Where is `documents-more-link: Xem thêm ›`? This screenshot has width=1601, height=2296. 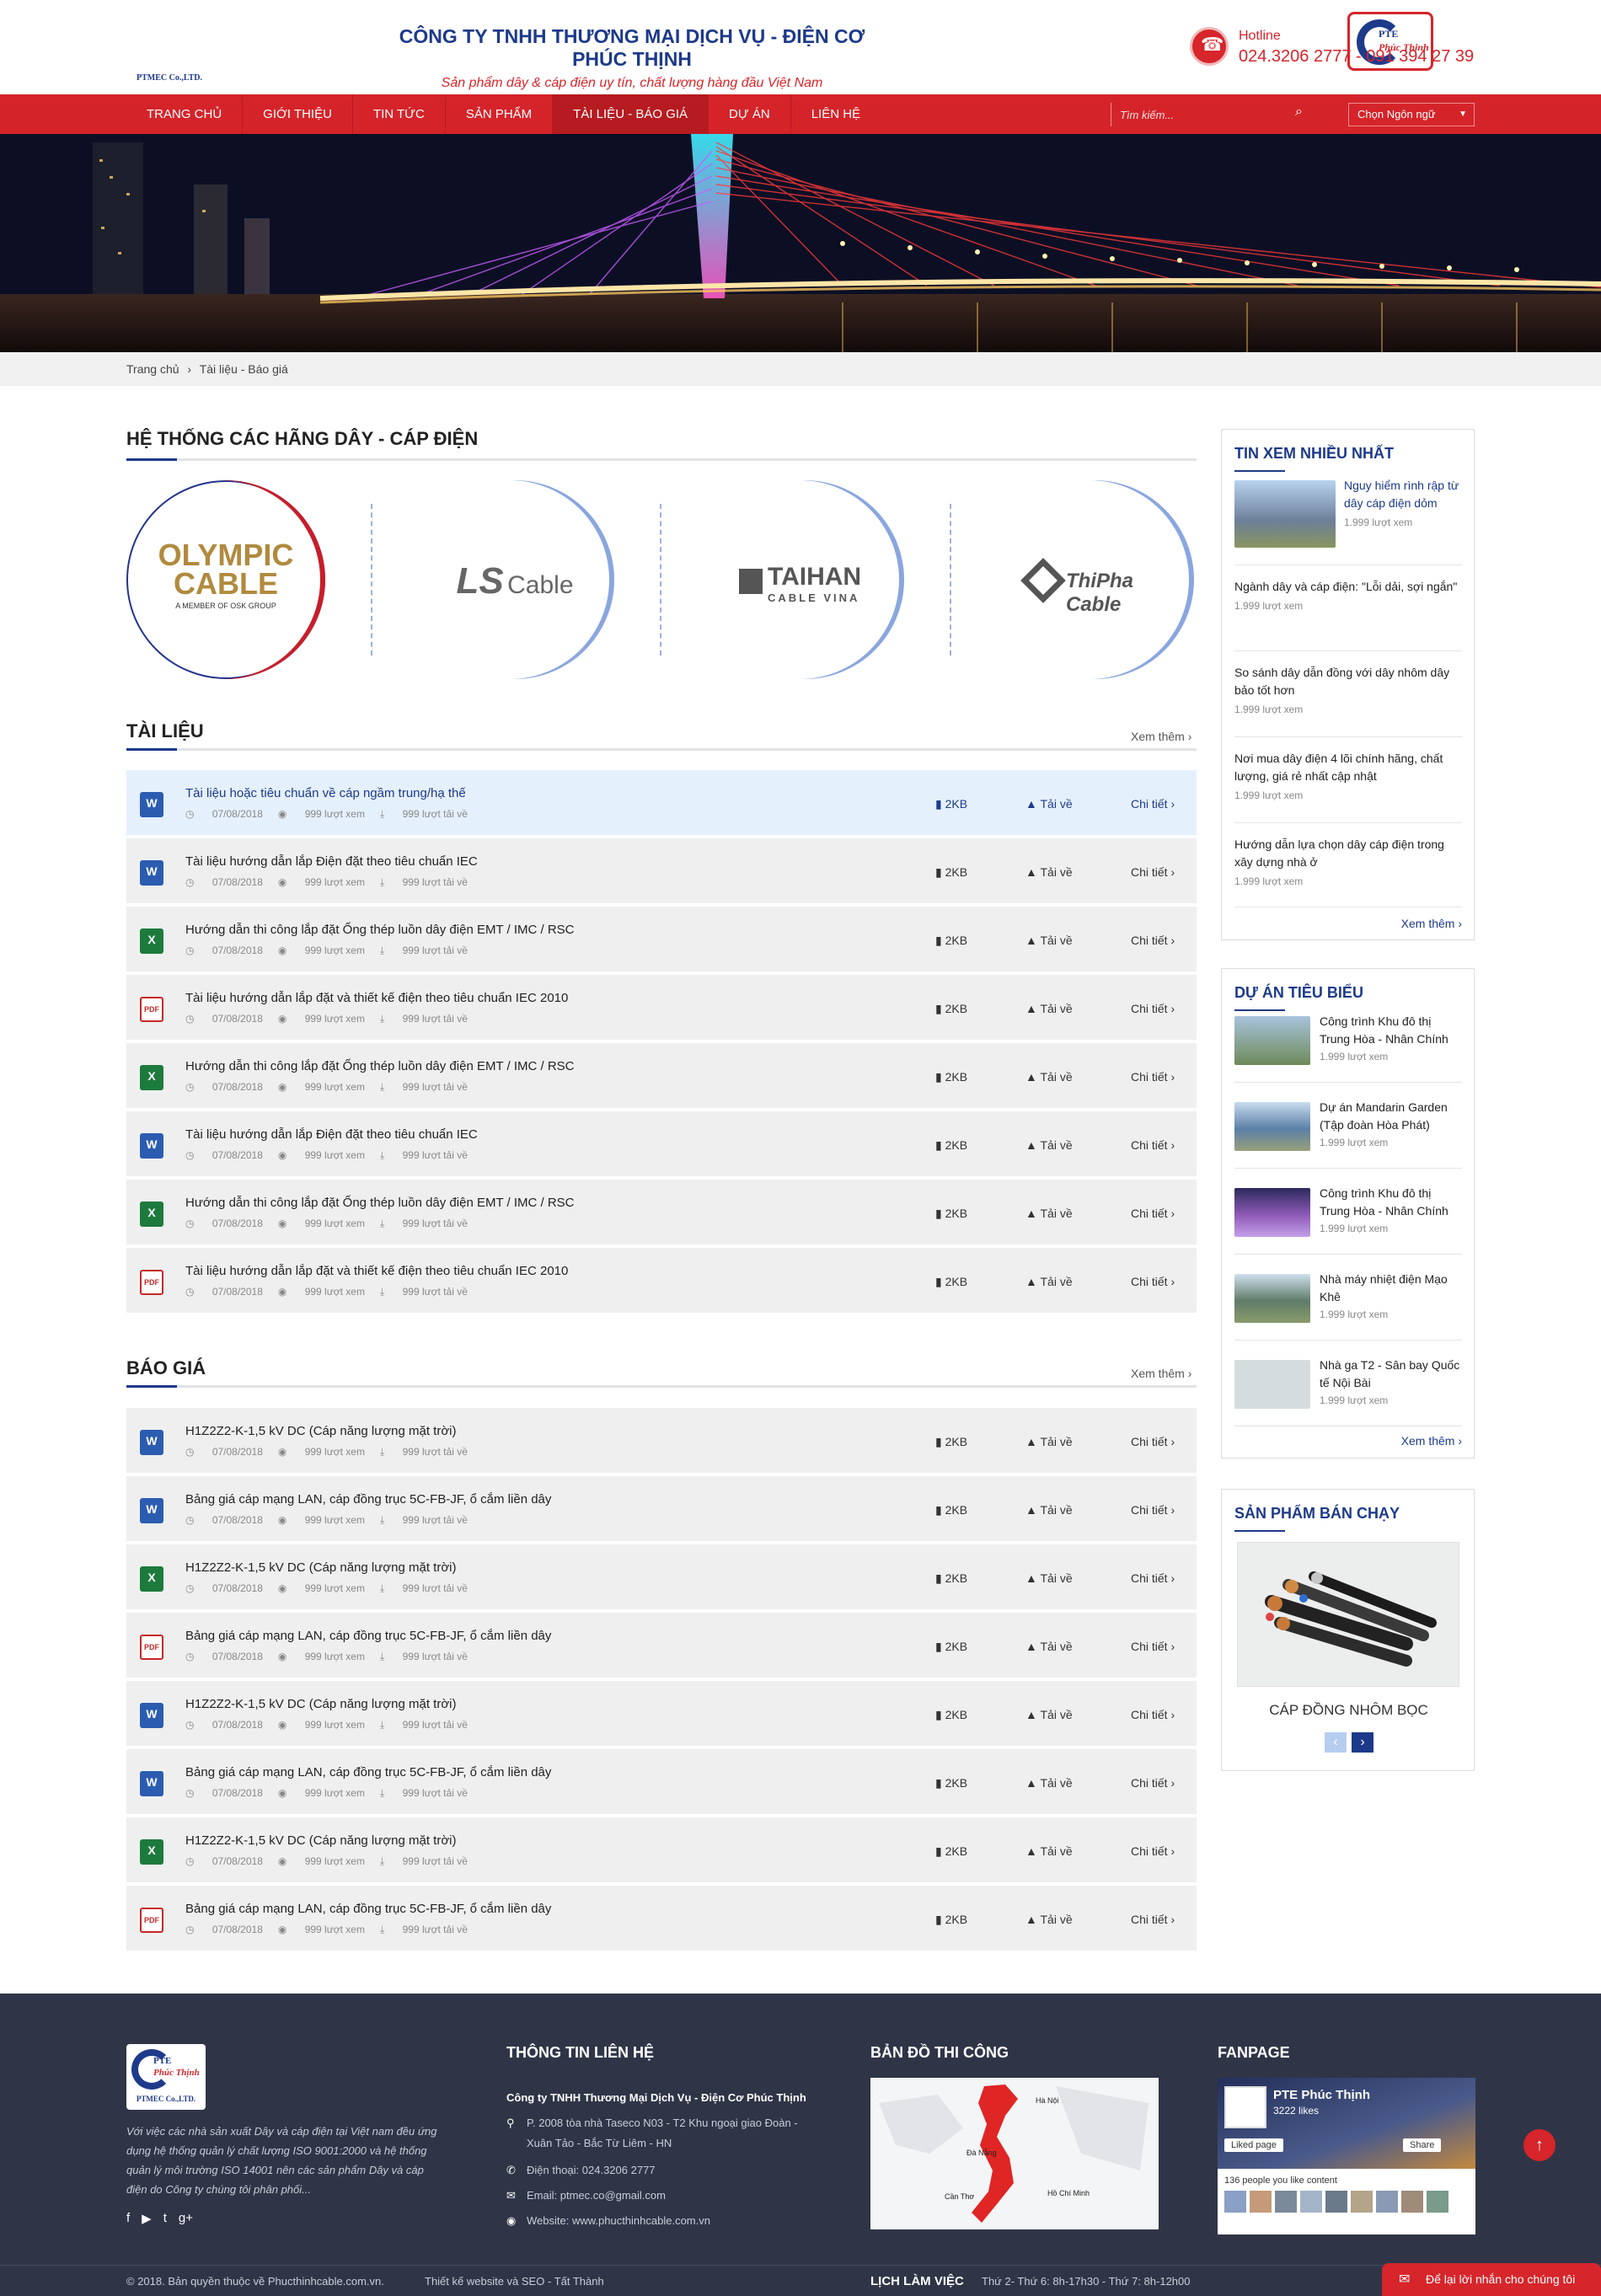
documents-more-link: Xem thêm › is located at coordinates (1161, 736).